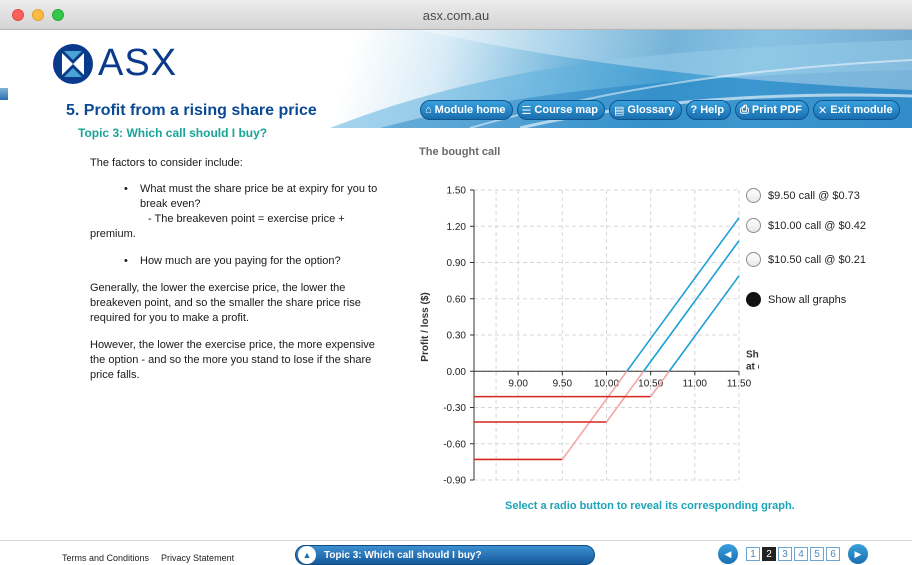 The width and height of the screenshot is (912, 565). What do you see at coordinates (457, 372) in the screenshot?
I see `y-tick-label: 0.00` at bounding box center [457, 372].